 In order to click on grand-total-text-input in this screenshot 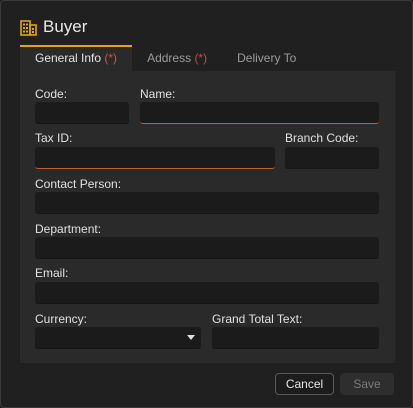, I will do `click(295, 337)`.